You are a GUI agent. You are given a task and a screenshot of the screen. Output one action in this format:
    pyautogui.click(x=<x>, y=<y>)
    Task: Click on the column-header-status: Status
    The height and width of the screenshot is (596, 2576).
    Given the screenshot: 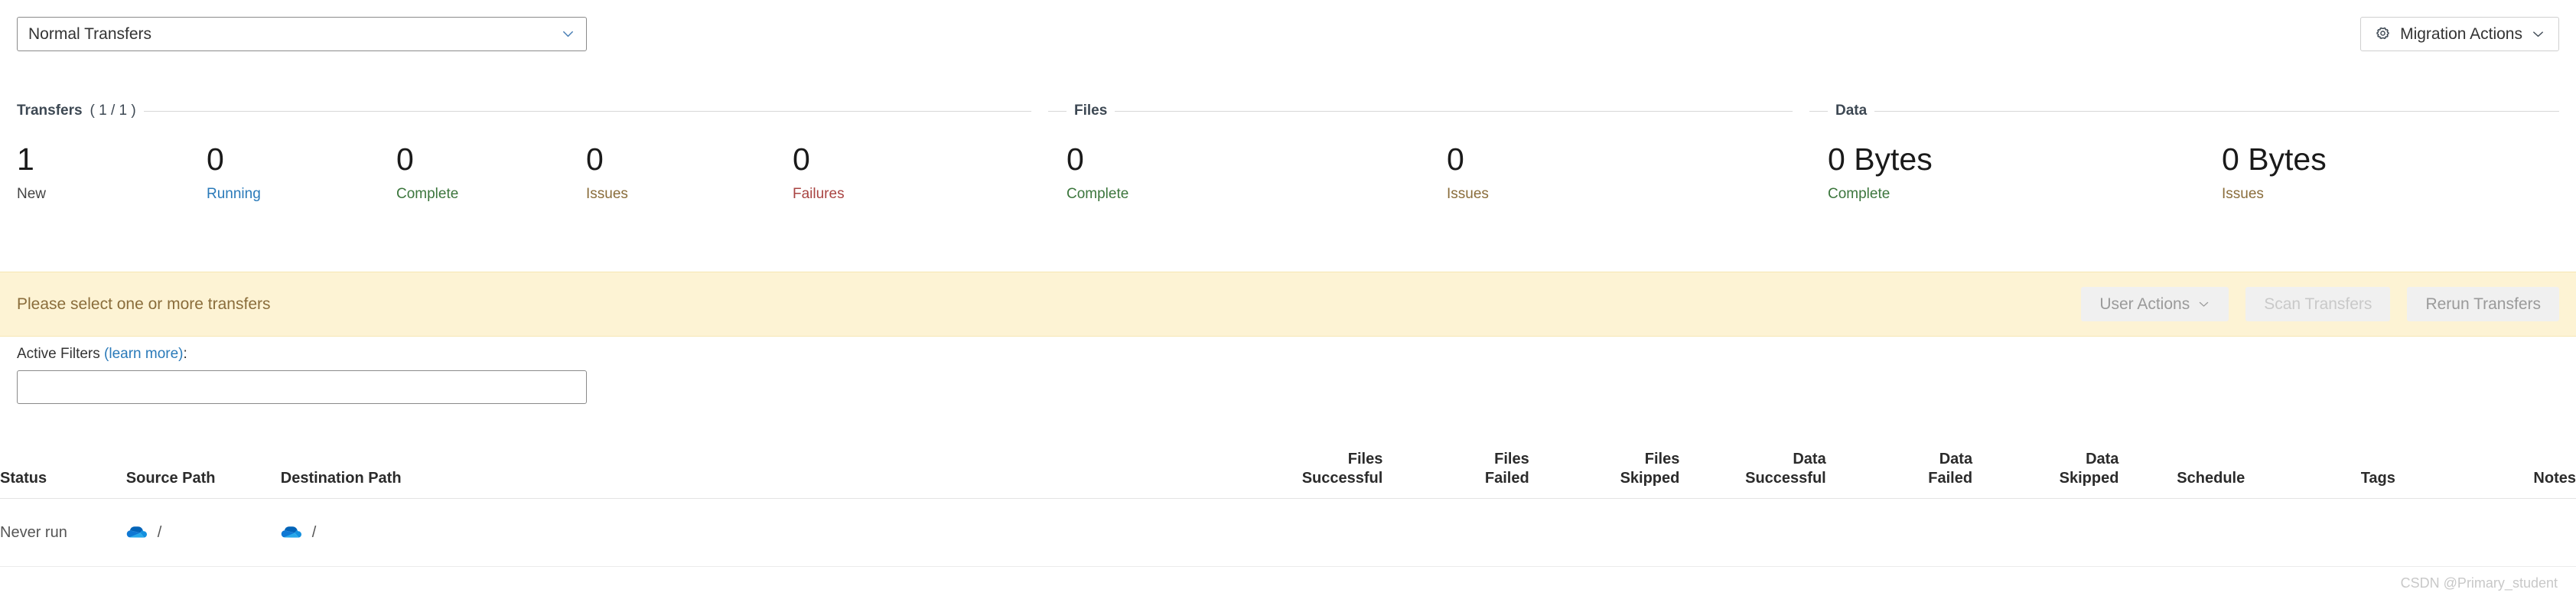 What is the action you would take?
    pyautogui.click(x=63, y=474)
    